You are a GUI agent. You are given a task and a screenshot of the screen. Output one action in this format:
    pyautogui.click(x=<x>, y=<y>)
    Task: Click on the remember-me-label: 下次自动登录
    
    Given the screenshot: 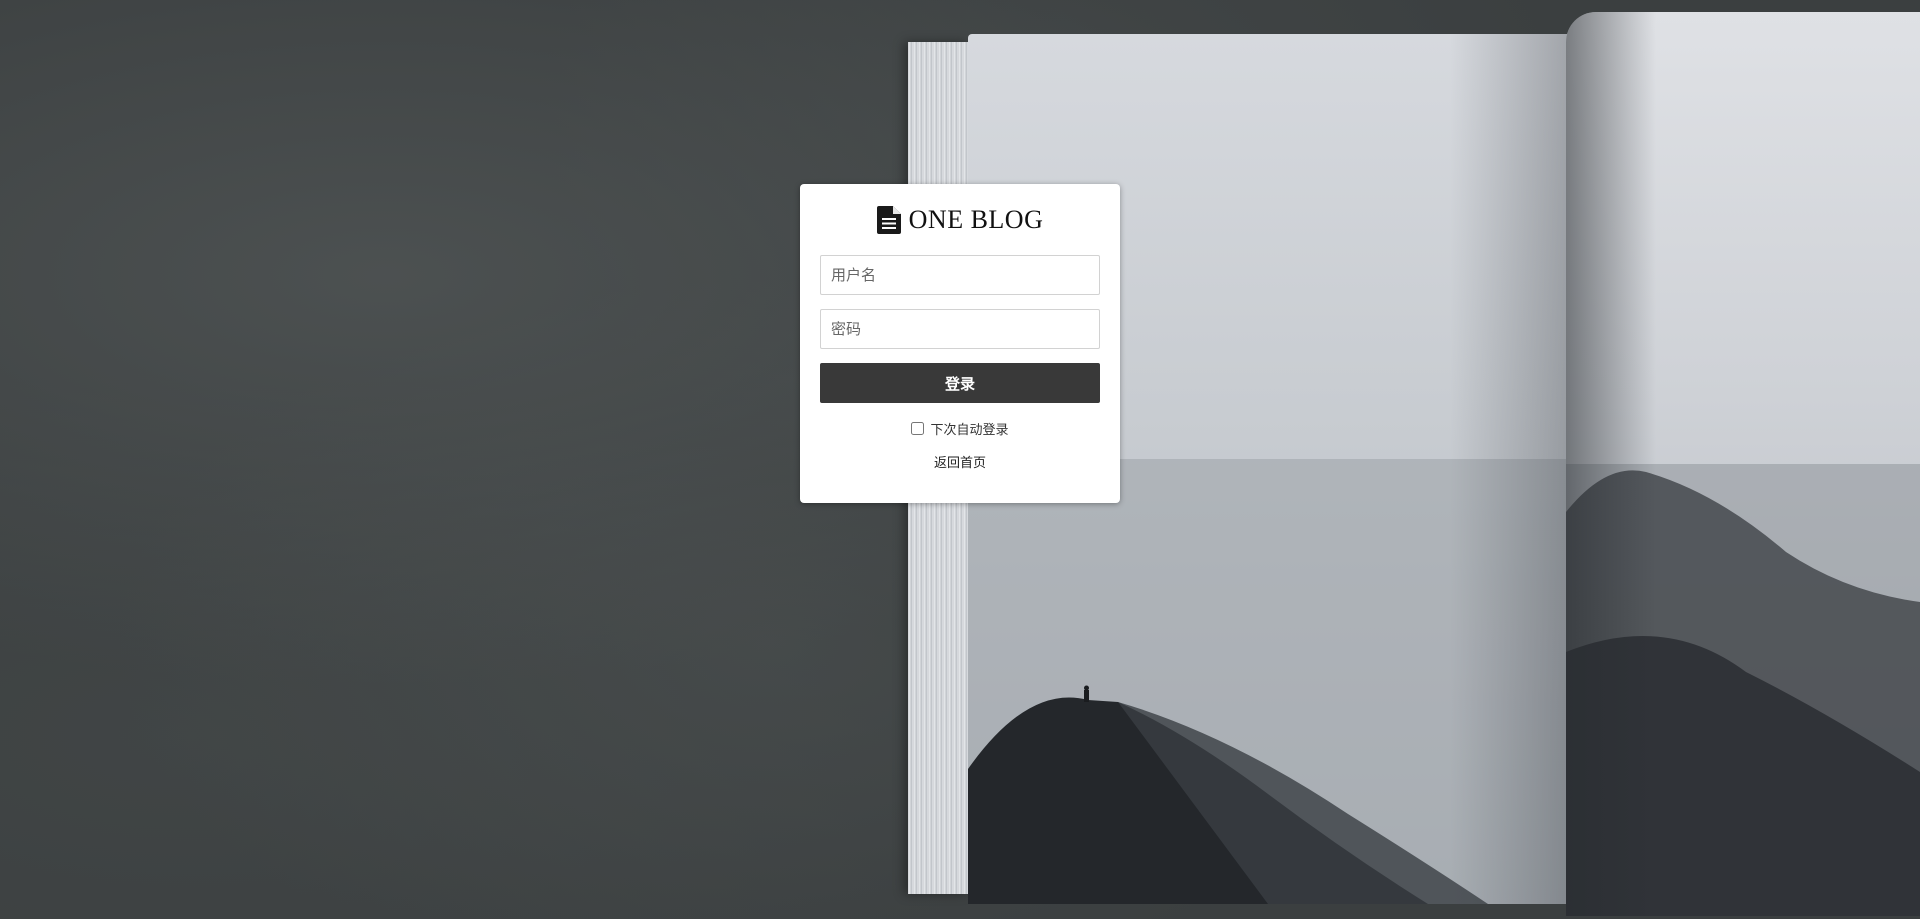 What is the action you would take?
    pyautogui.click(x=969, y=428)
    